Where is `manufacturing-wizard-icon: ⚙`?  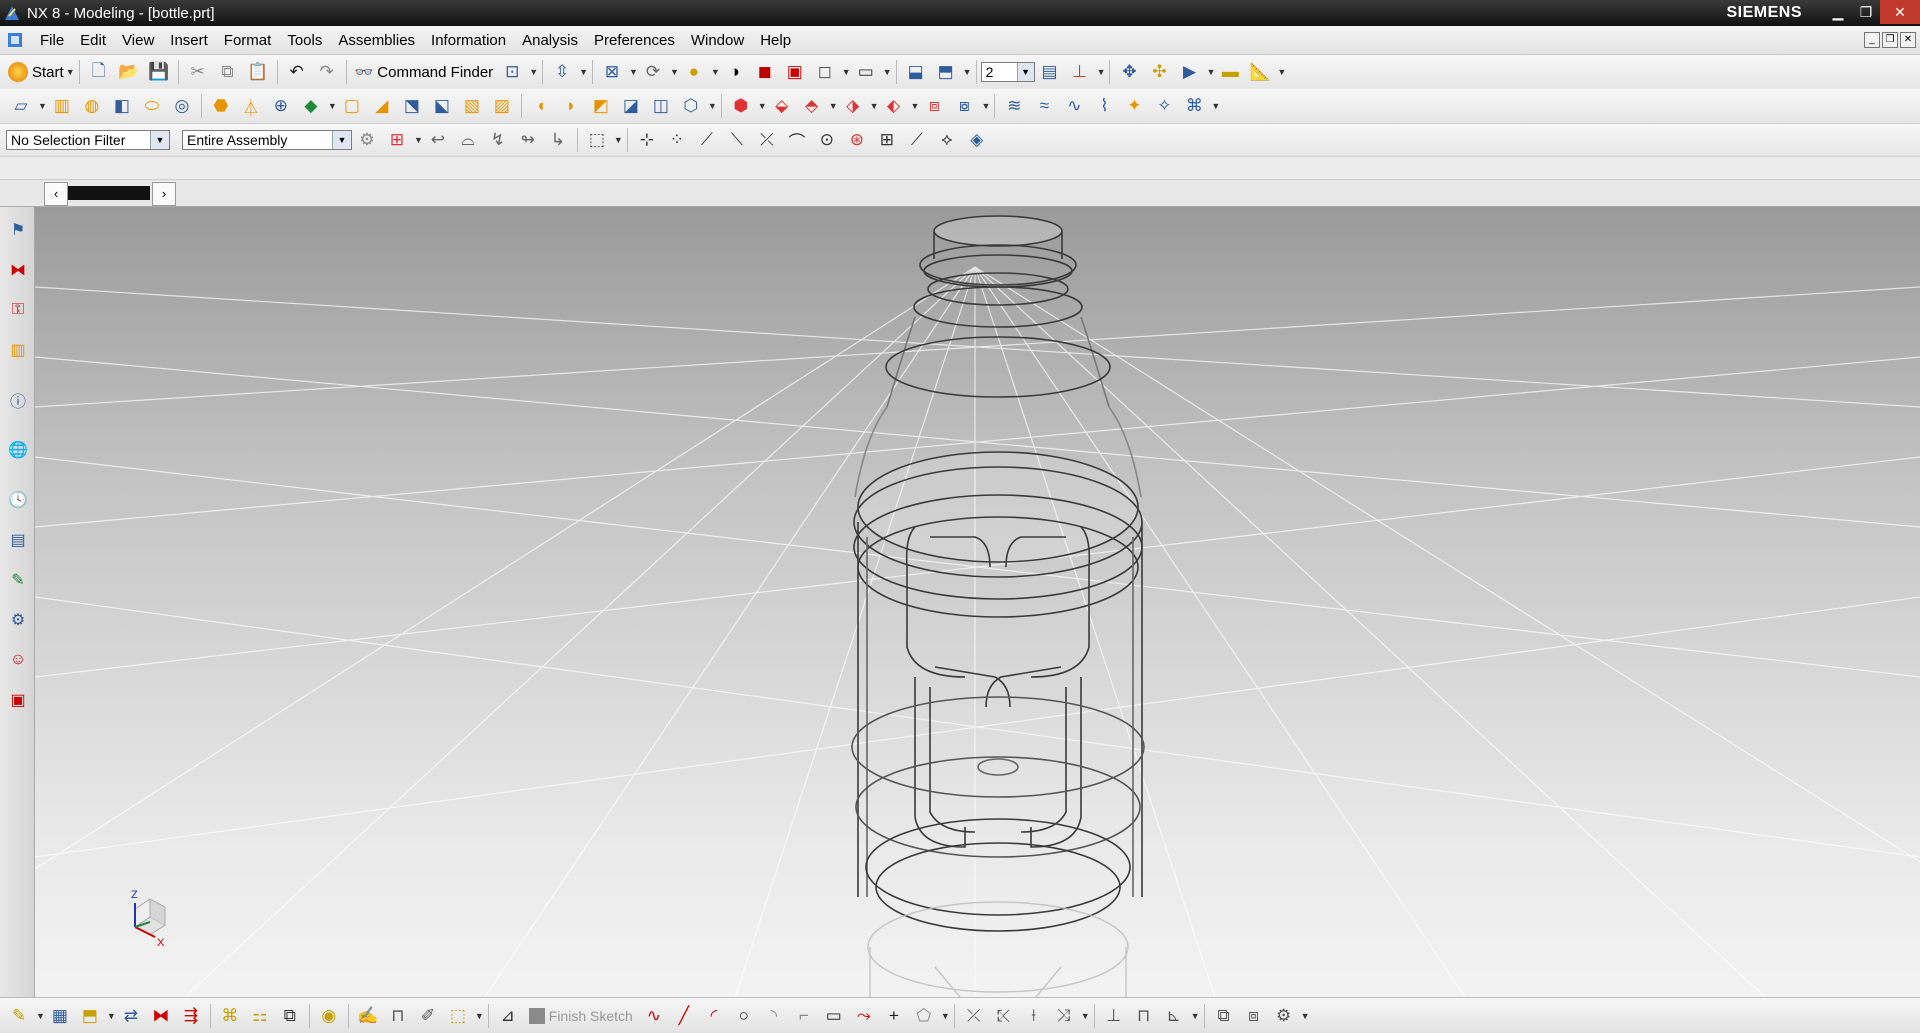
manufacturing-wizard-icon: ⚙ is located at coordinates (18, 620).